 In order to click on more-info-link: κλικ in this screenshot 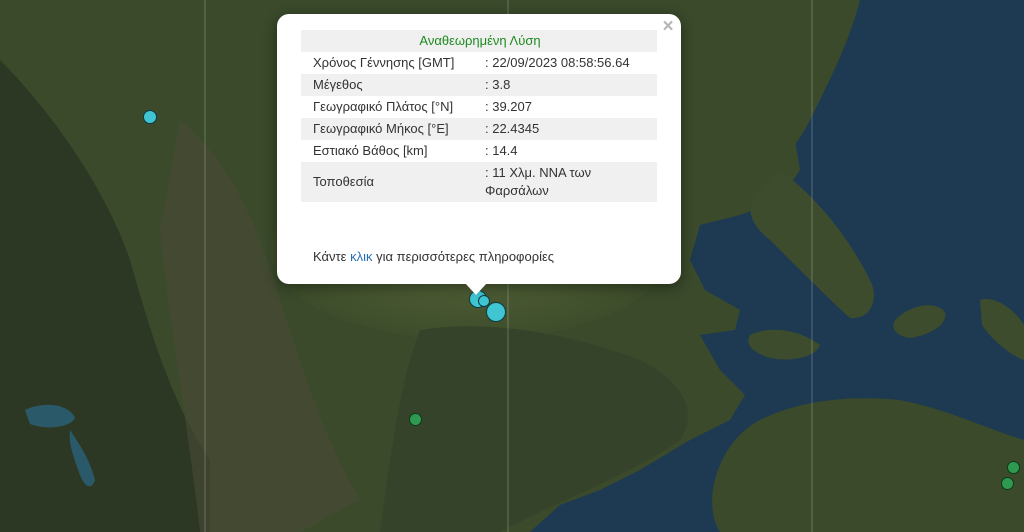, I will do `click(361, 256)`.